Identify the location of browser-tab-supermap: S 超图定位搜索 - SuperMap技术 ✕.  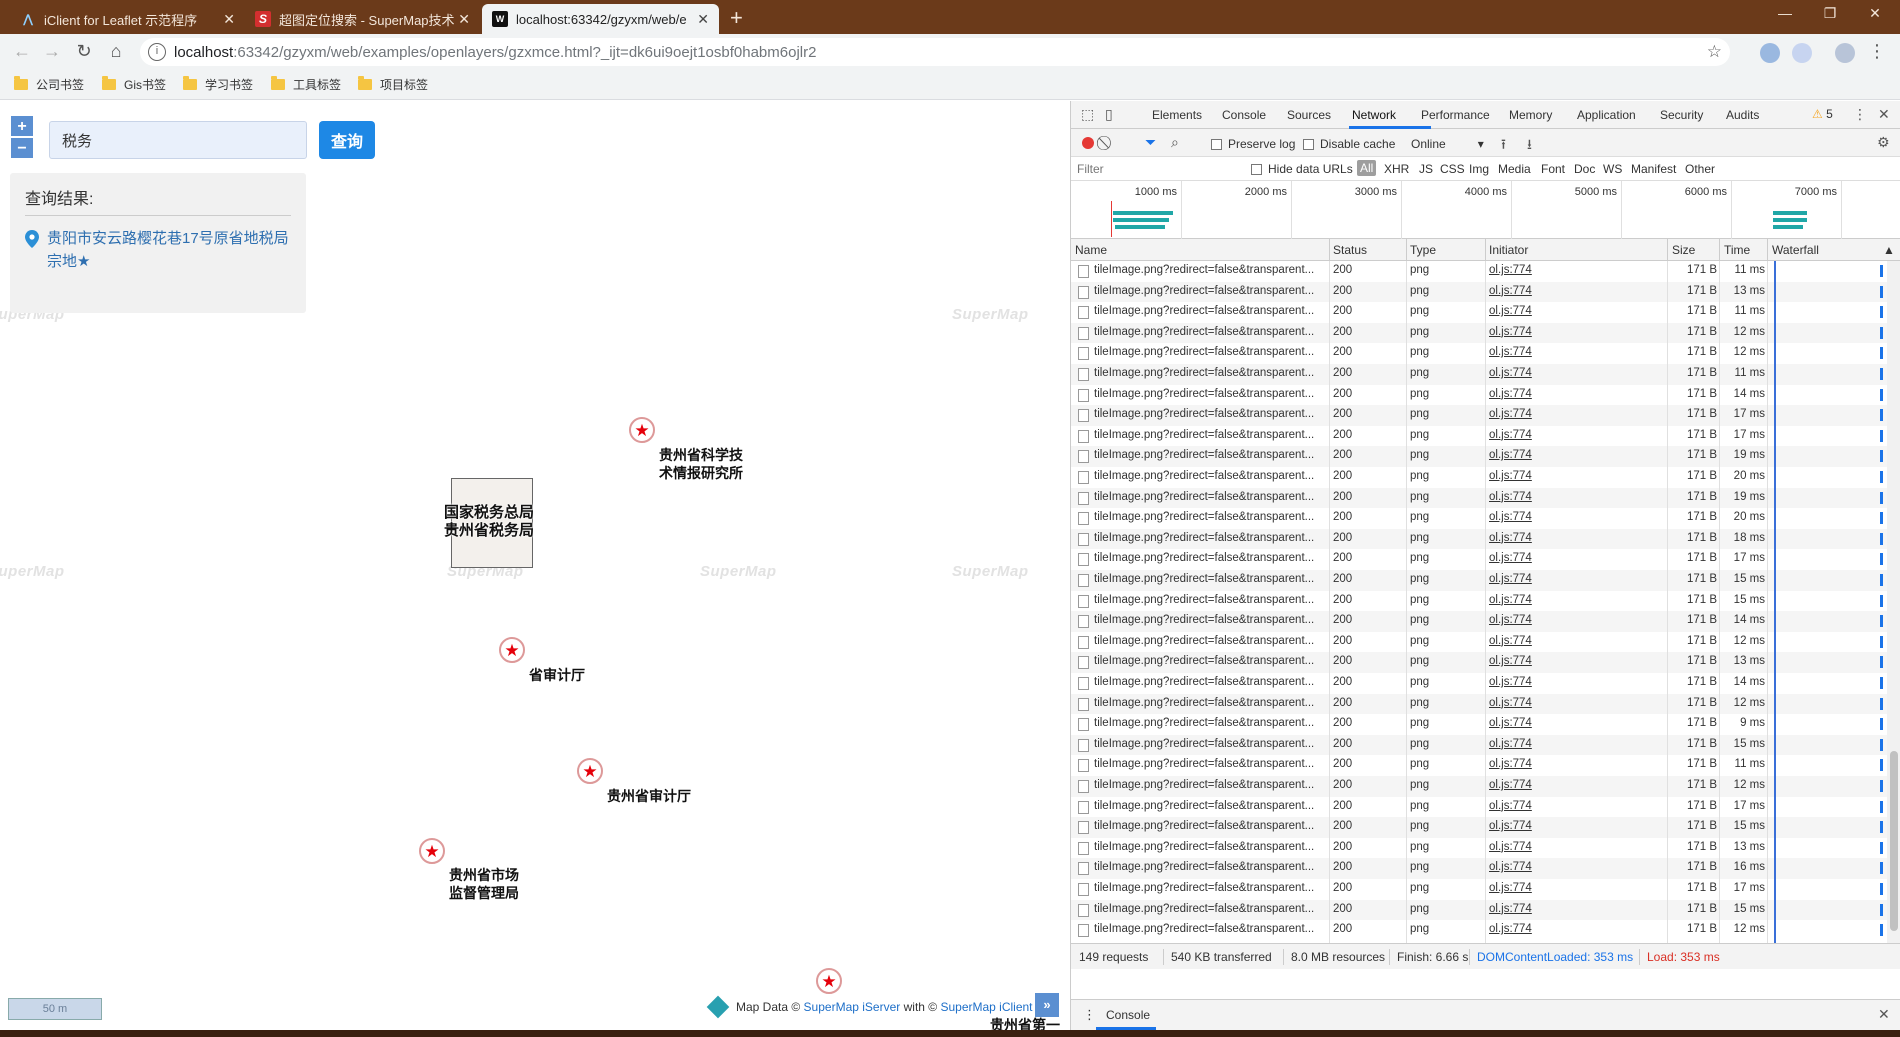
(362, 19).